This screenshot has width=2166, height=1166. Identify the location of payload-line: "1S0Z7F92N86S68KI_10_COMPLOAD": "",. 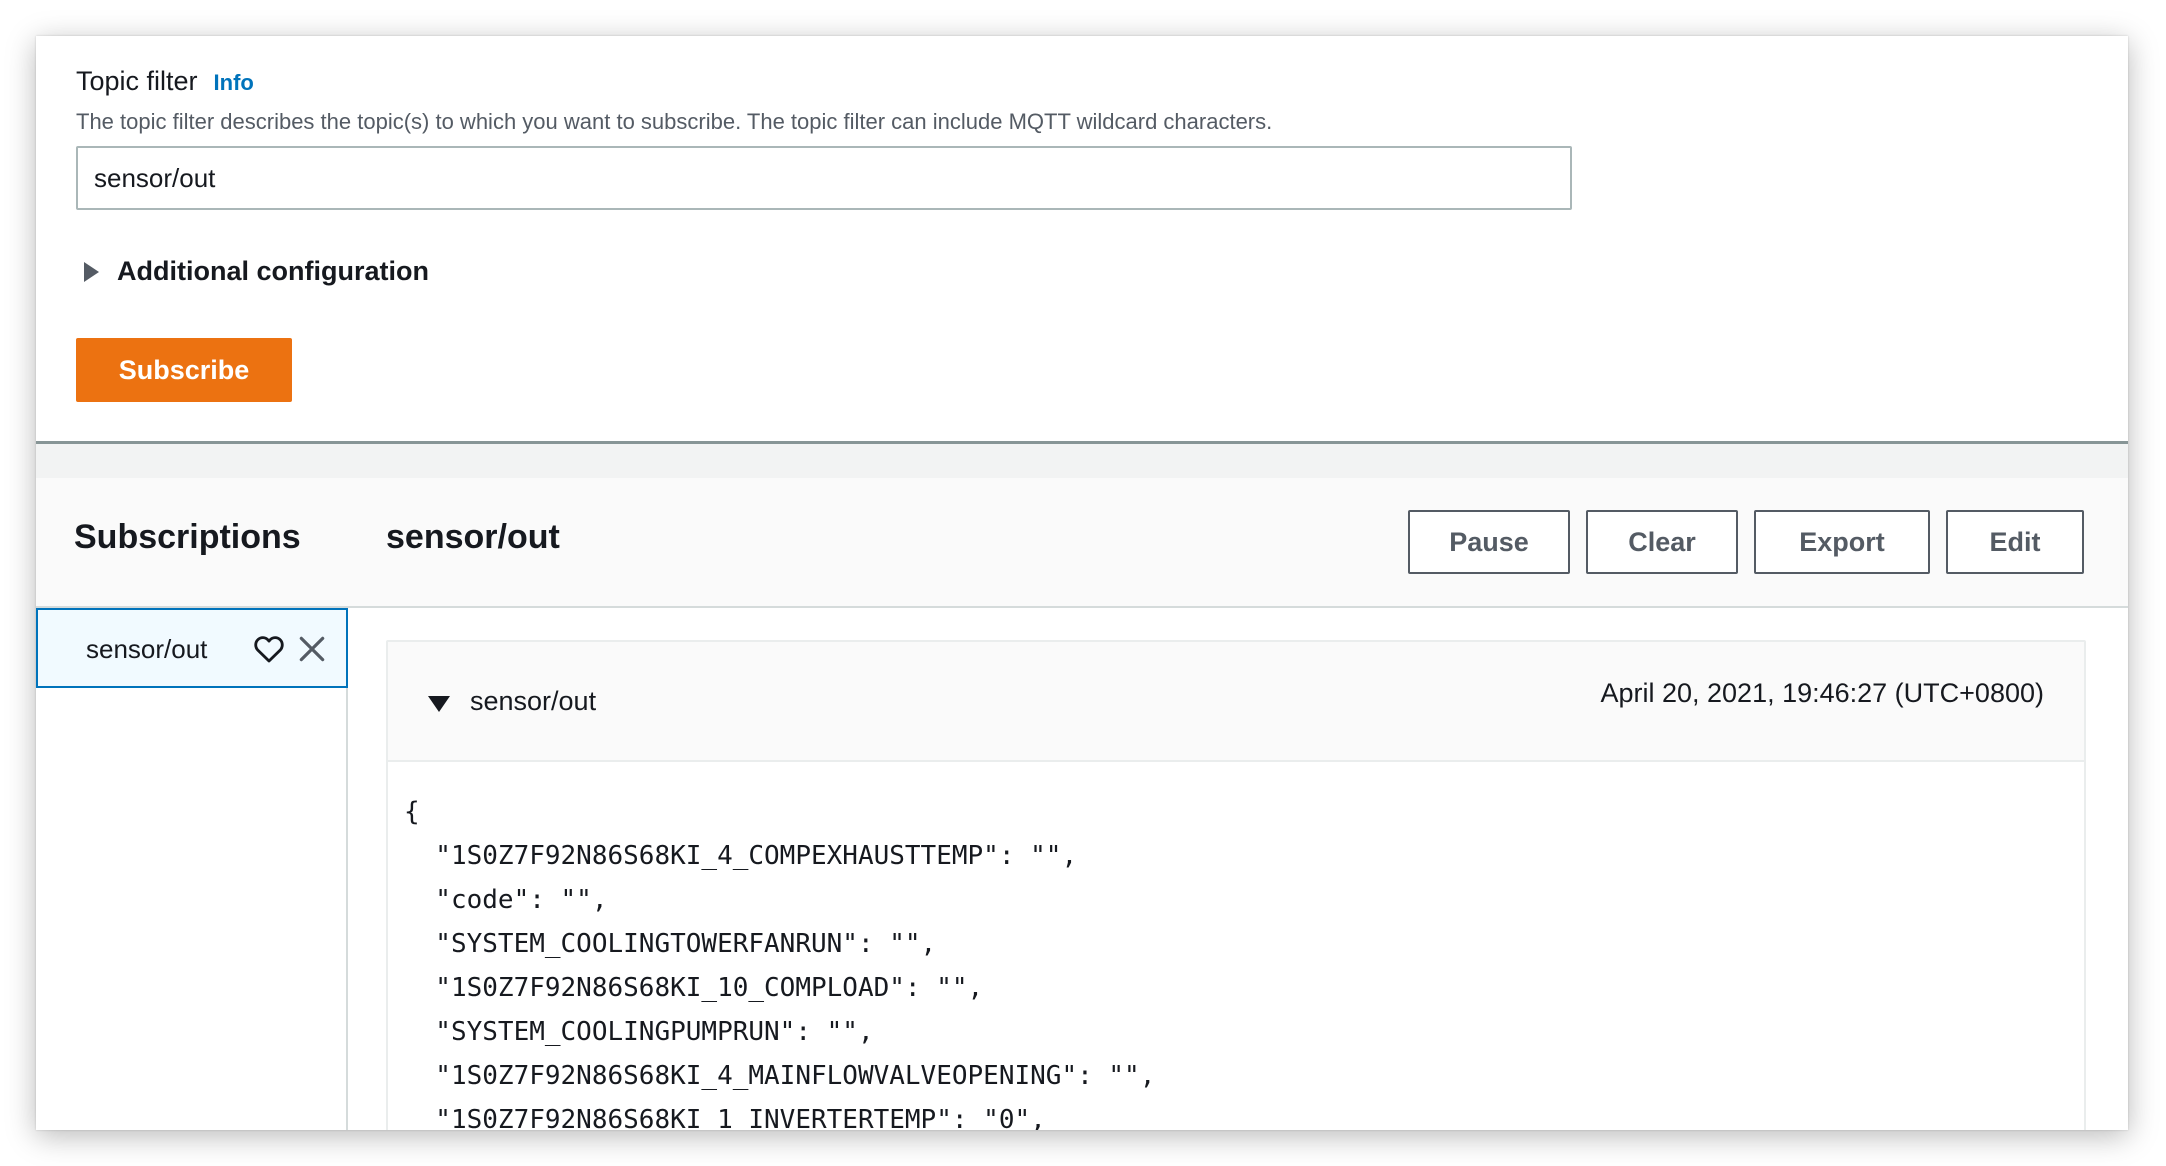
(694, 988).